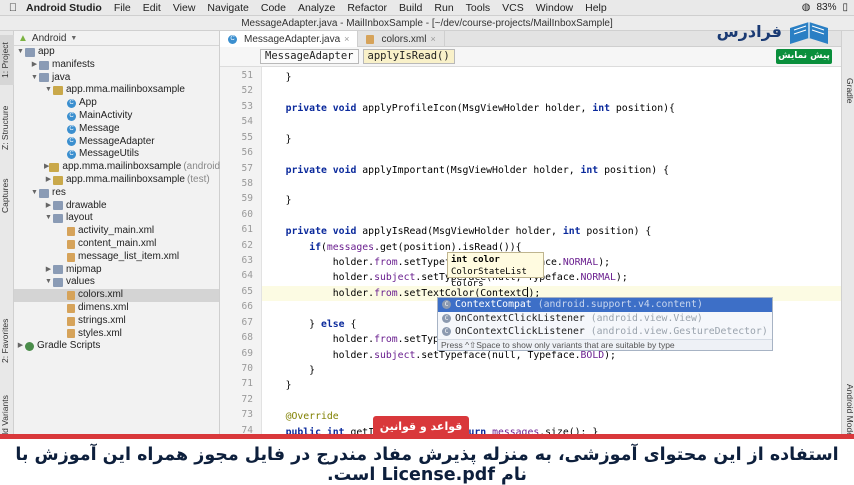 Image resolution: width=854 pixels, height=485 pixels. What do you see at coordinates (116, 282) in the screenshot?
I see `tree-item: ▼ values` at bounding box center [116, 282].